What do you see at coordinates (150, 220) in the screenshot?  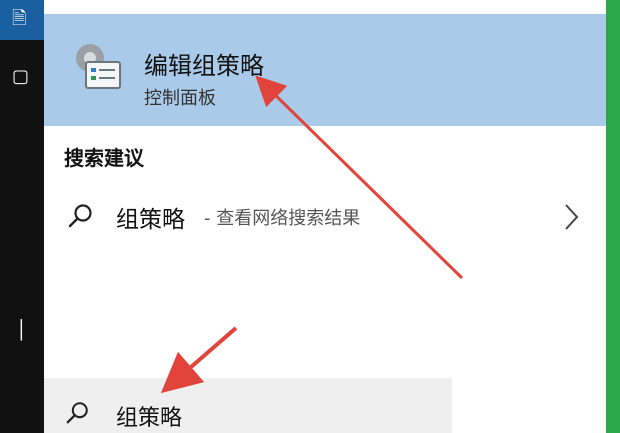 I see `suggestion-term: 组策略` at bounding box center [150, 220].